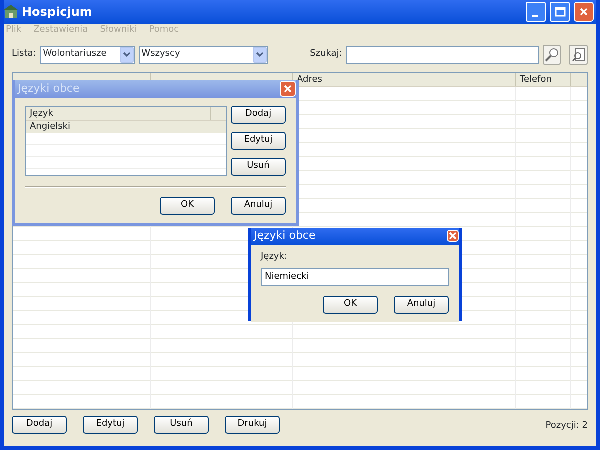 This screenshot has width=600, height=450. What do you see at coordinates (203, 55) in the screenshot?
I see `dropdown: Wszyscy` at bounding box center [203, 55].